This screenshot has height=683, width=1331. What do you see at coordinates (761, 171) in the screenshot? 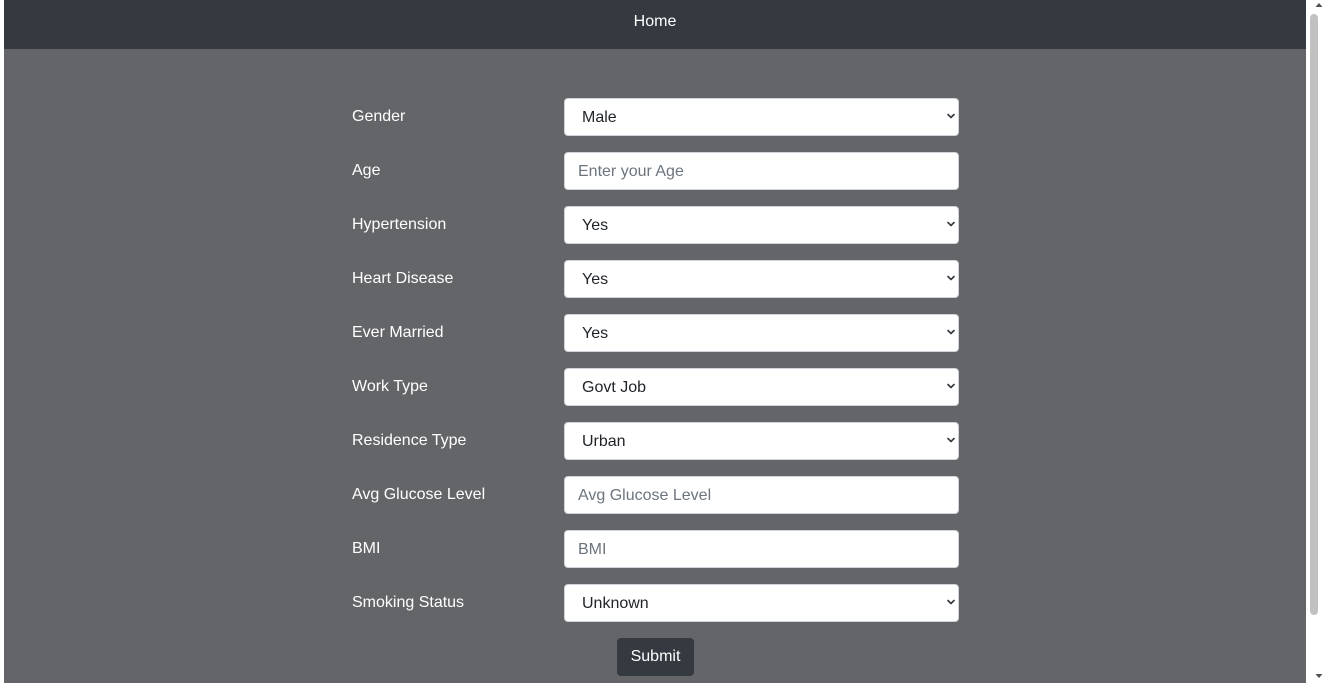
I see `age-input: Enter your Age` at bounding box center [761, 171].